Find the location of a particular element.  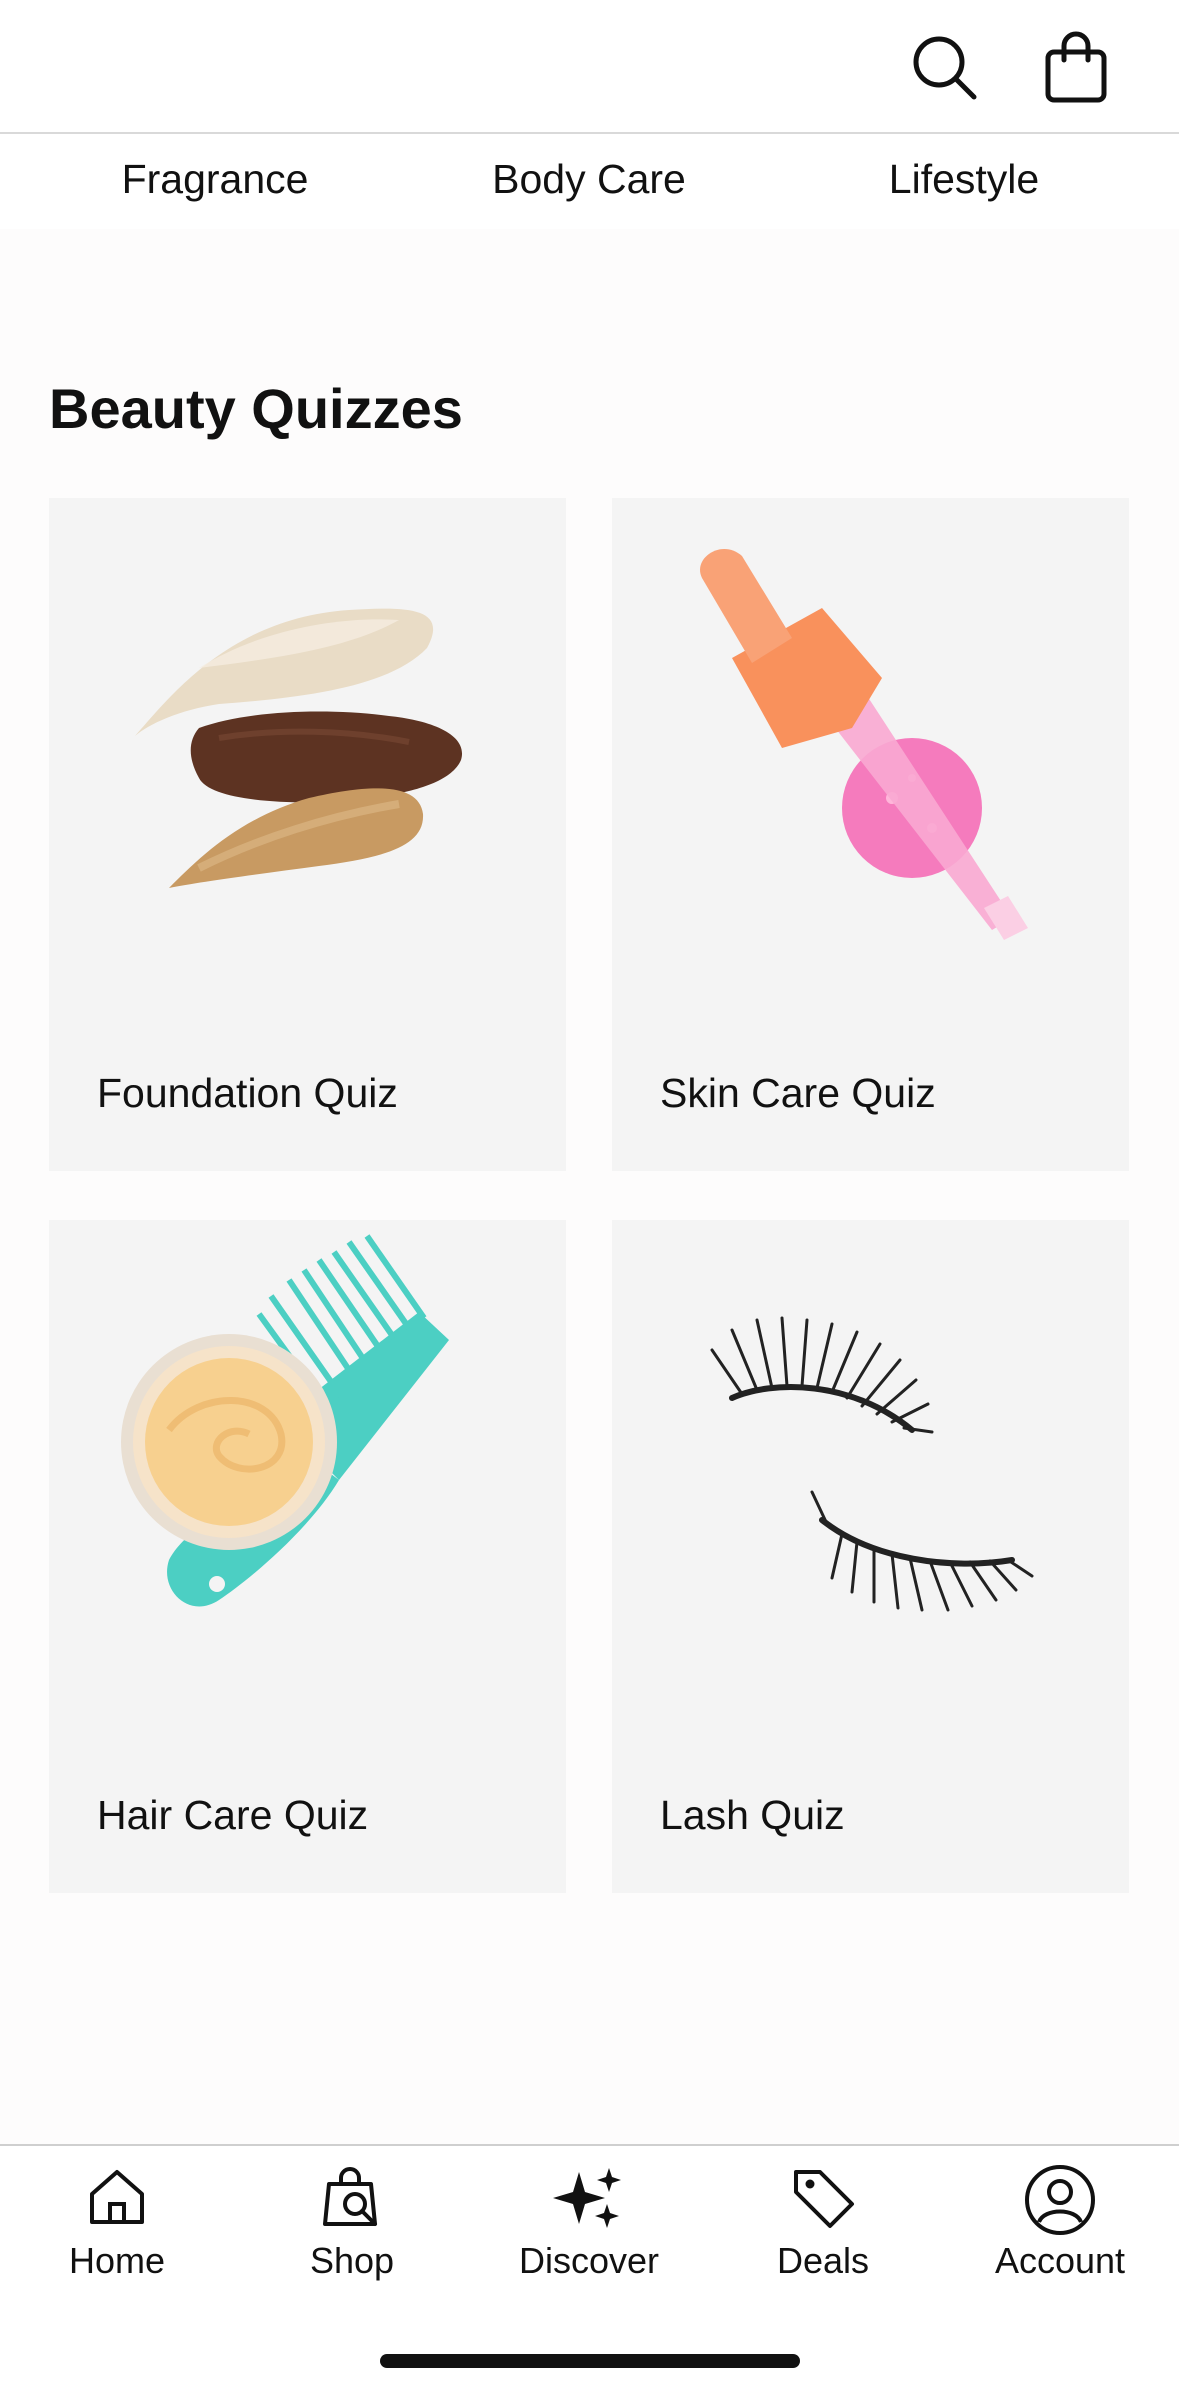

account-icon is located at coordinates (1060, 2200).